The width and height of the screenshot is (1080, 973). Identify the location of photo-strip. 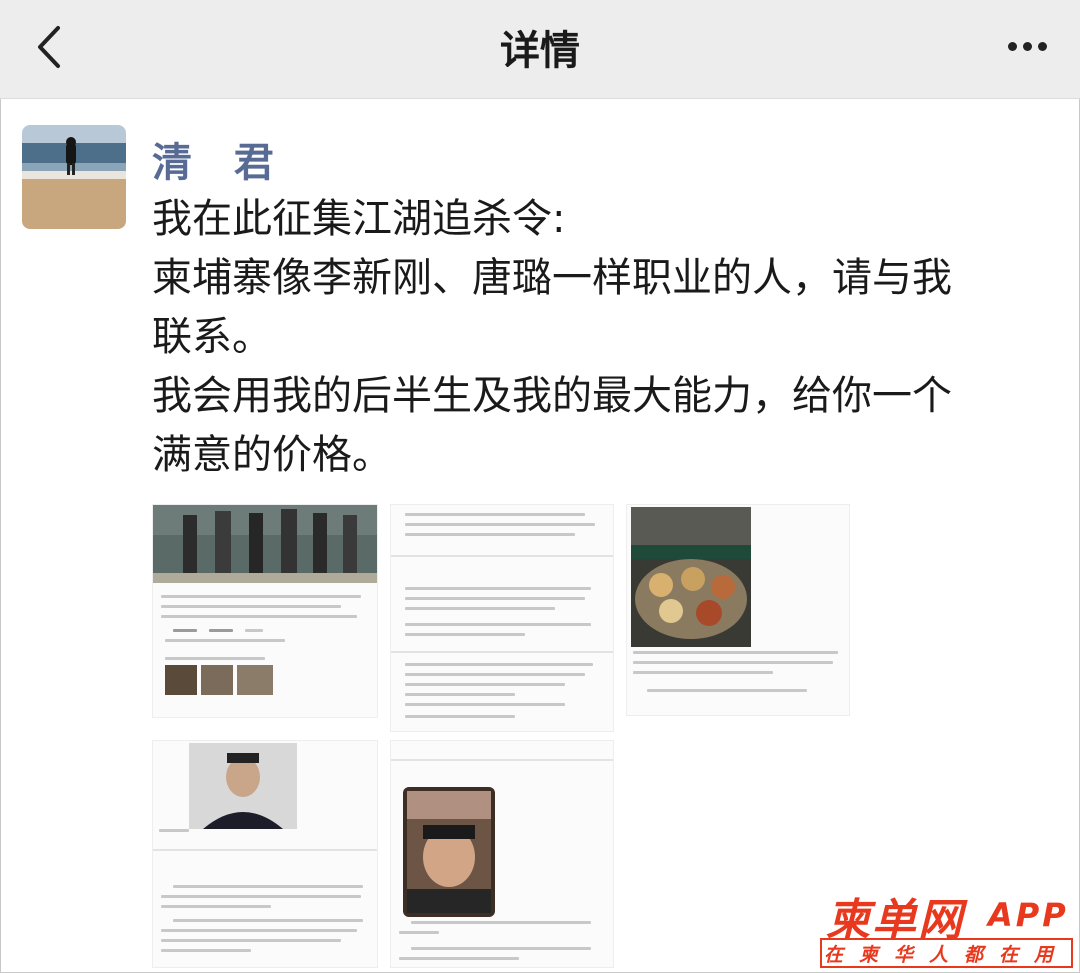
(219, 680).